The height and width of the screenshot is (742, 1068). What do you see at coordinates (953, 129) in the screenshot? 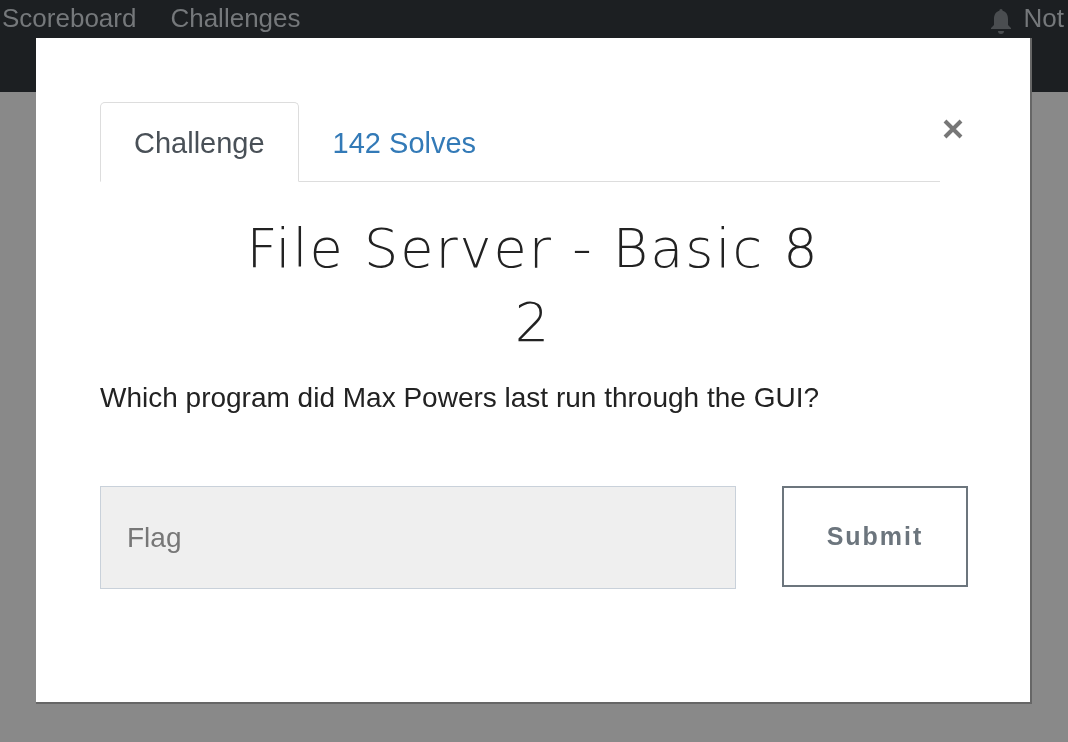
I see `close-icon` at bounding box center [953, 129].